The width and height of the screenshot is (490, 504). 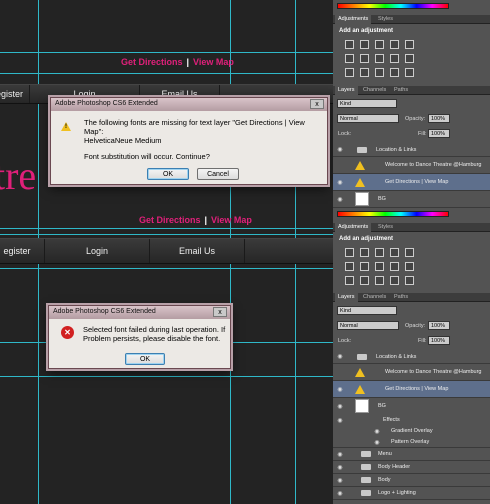 I want to click on nav-email: Email Us, so click(x=197, y=251).